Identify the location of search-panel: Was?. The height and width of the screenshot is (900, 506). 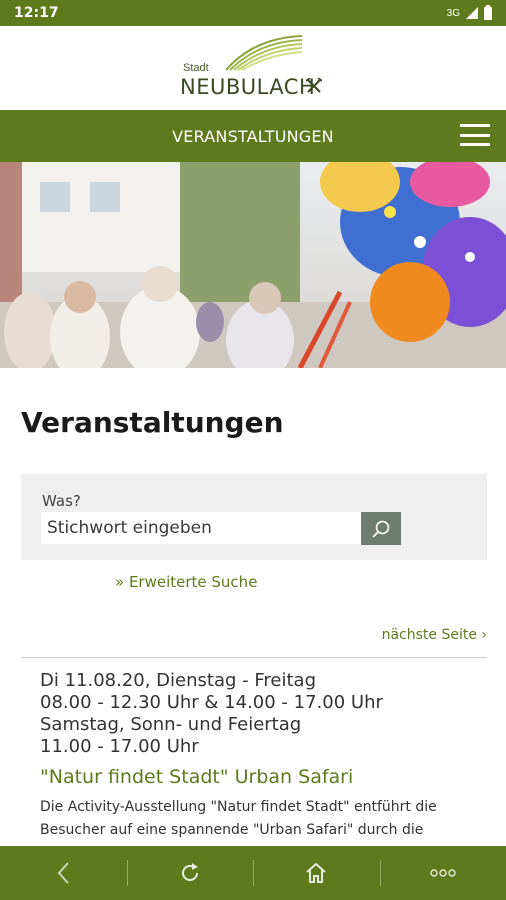
(254, 517).